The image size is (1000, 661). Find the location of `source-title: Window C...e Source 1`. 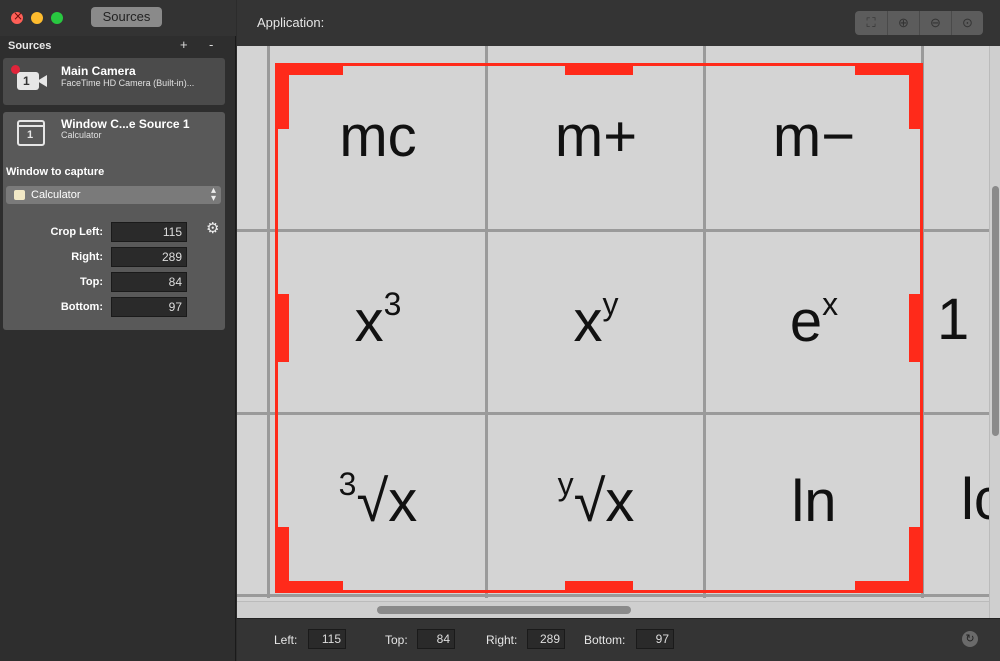

source-title: Window C...e Source 1 is located at coordinates (125, 124).